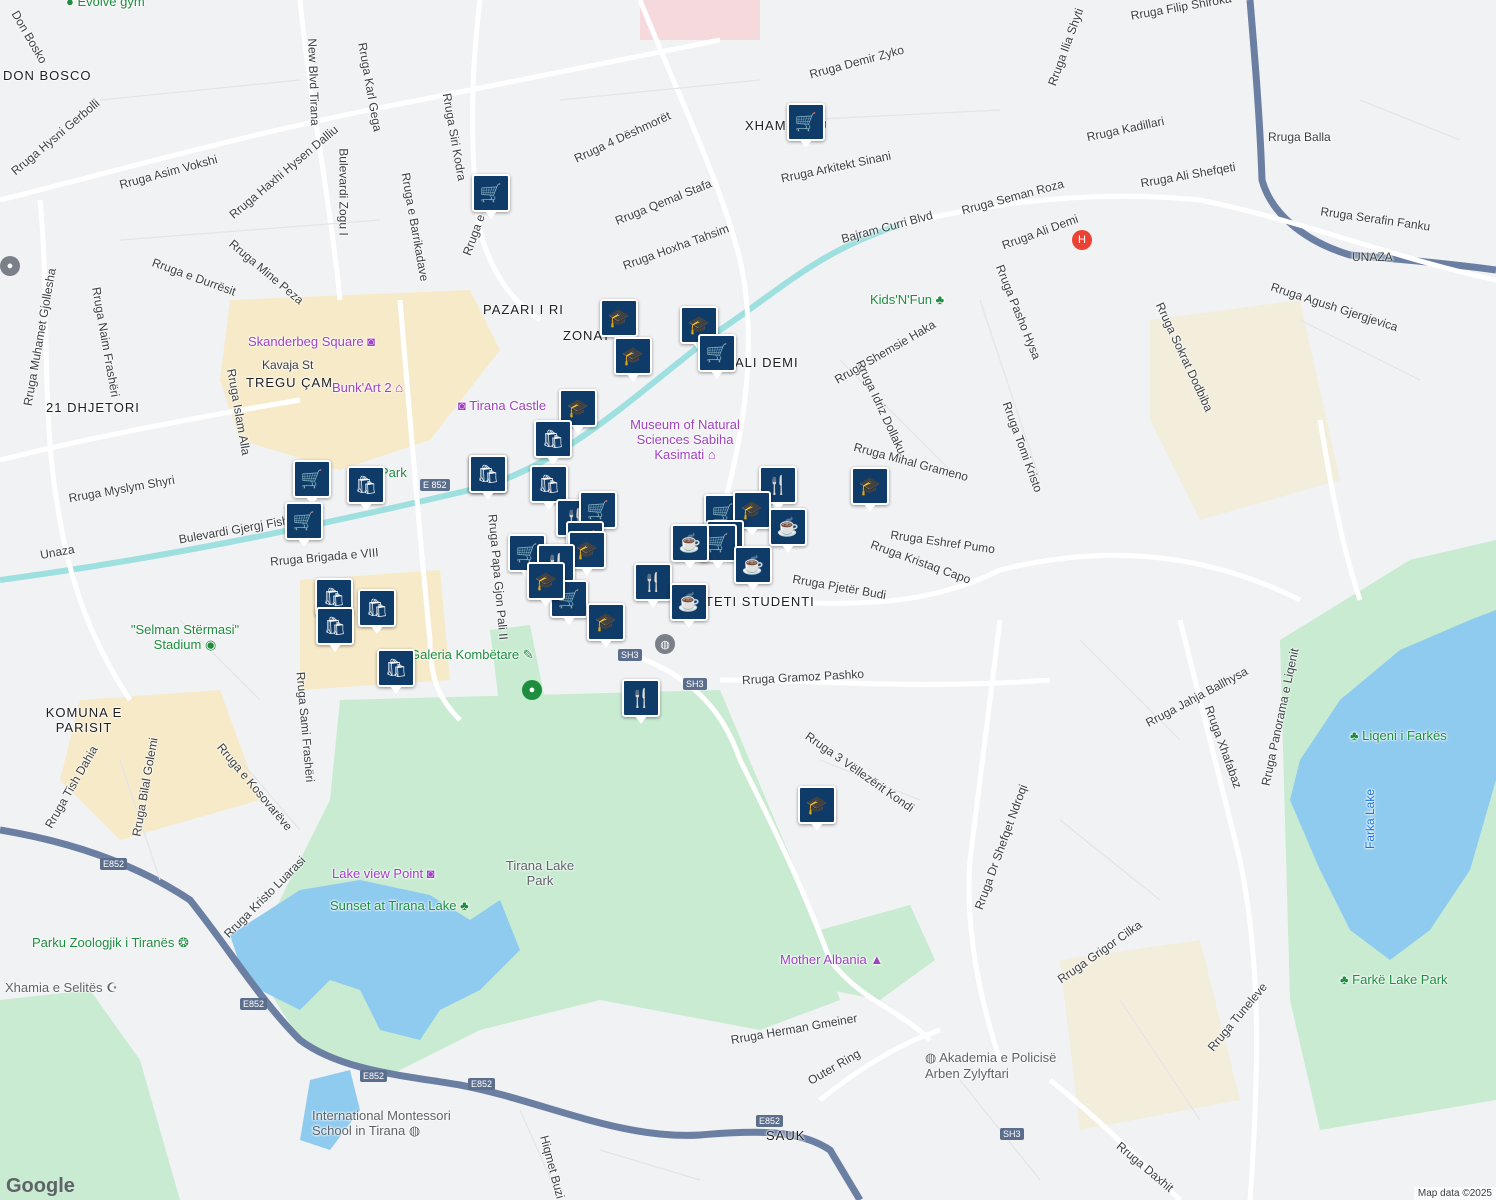 The image size is (1496, 1200). I want to click on poi-label: Lake view Point ◙, so click(383, 873).